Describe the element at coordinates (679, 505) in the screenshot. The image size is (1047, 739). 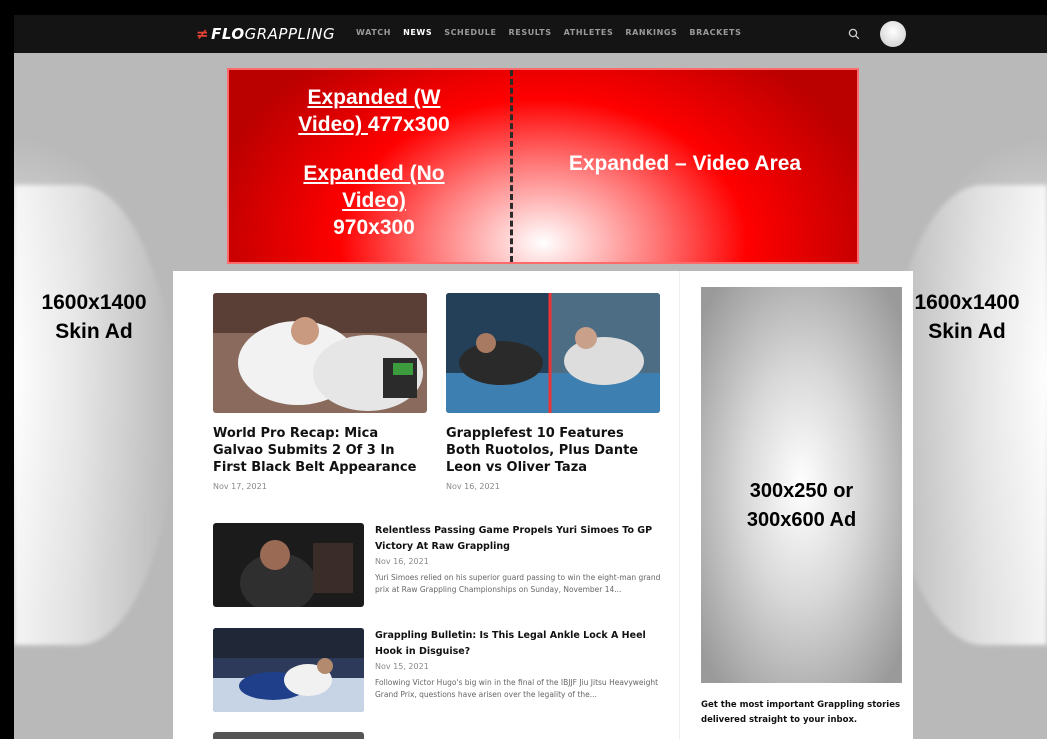
I see `column-divider` at that location.